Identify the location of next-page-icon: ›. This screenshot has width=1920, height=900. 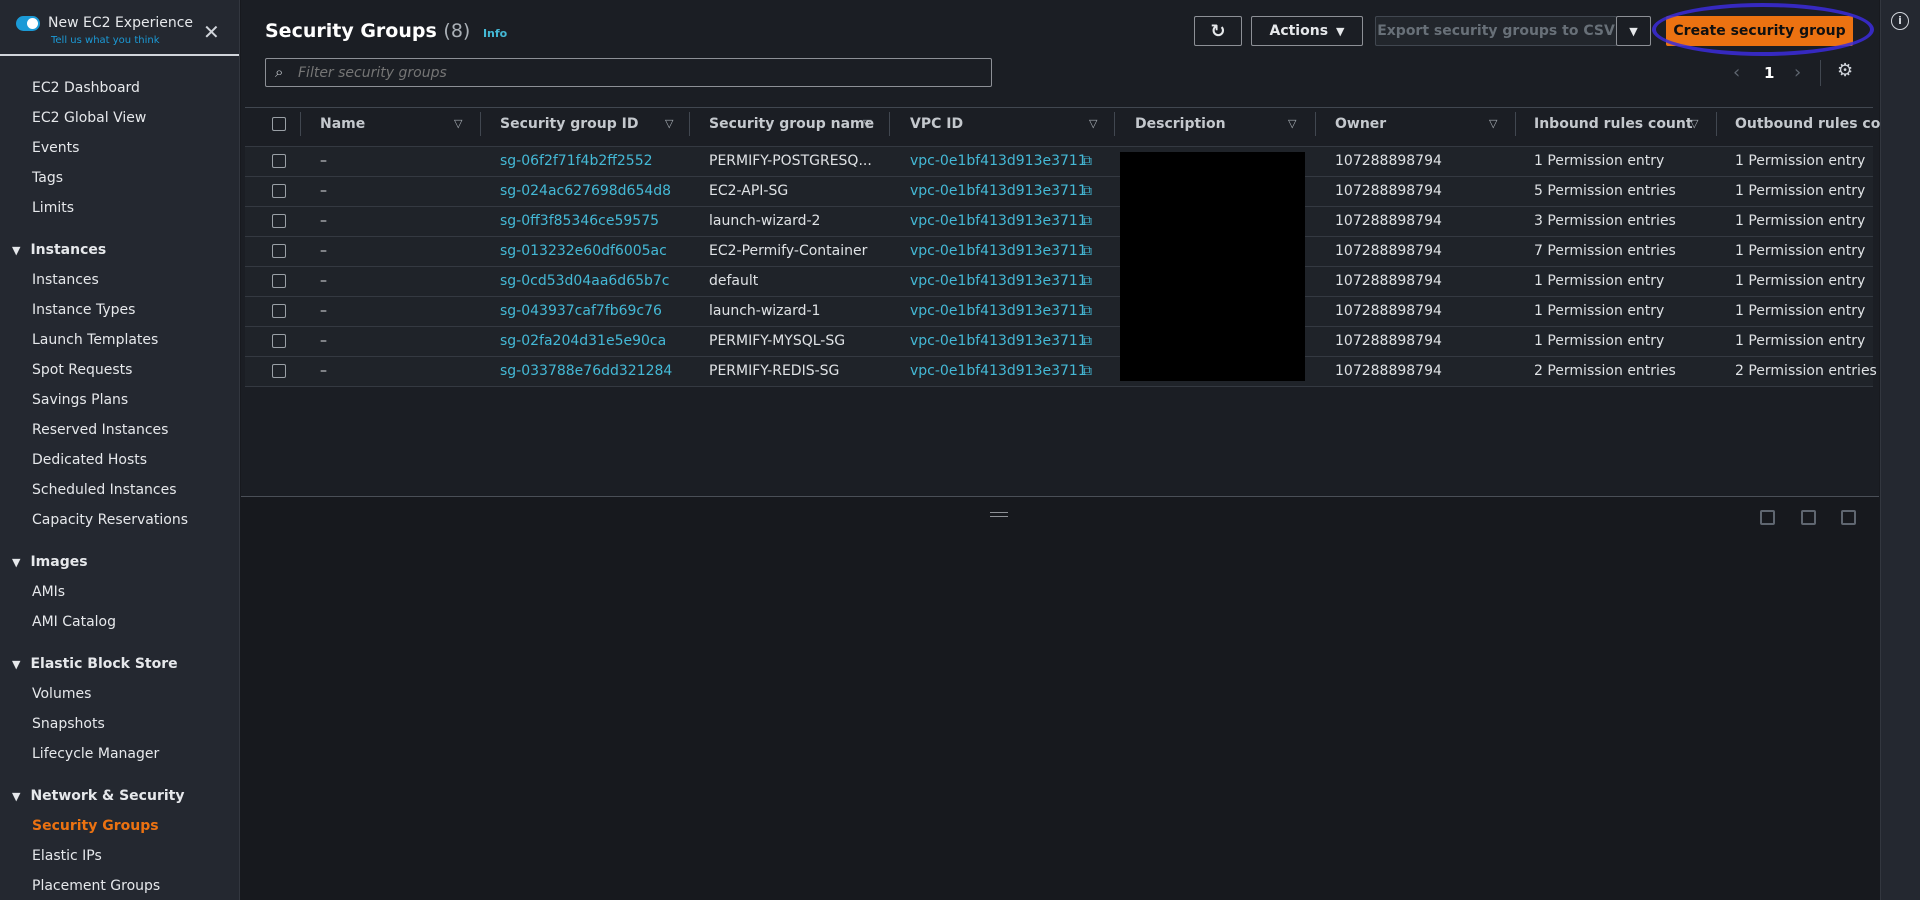
(1797, 72).